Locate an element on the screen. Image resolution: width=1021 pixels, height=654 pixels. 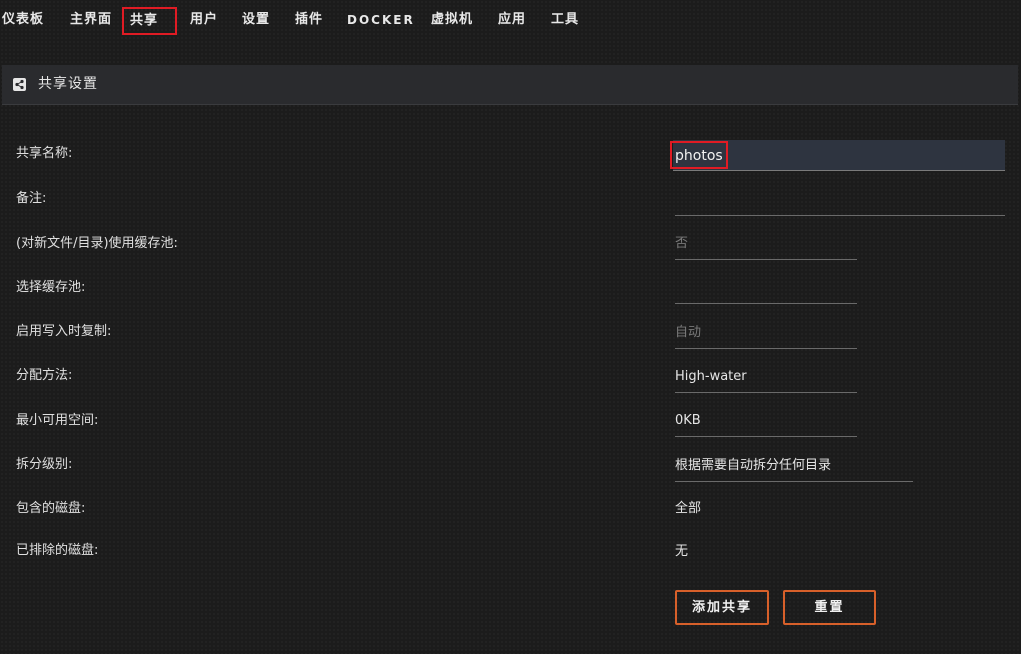
nav-item-apps: 应用 is located at coordinates (512, 20).